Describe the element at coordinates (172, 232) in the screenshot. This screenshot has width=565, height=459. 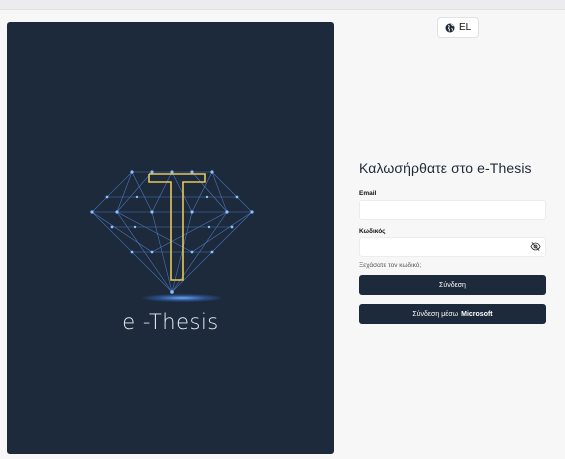
I see `diamond-logo-icon` at that location.